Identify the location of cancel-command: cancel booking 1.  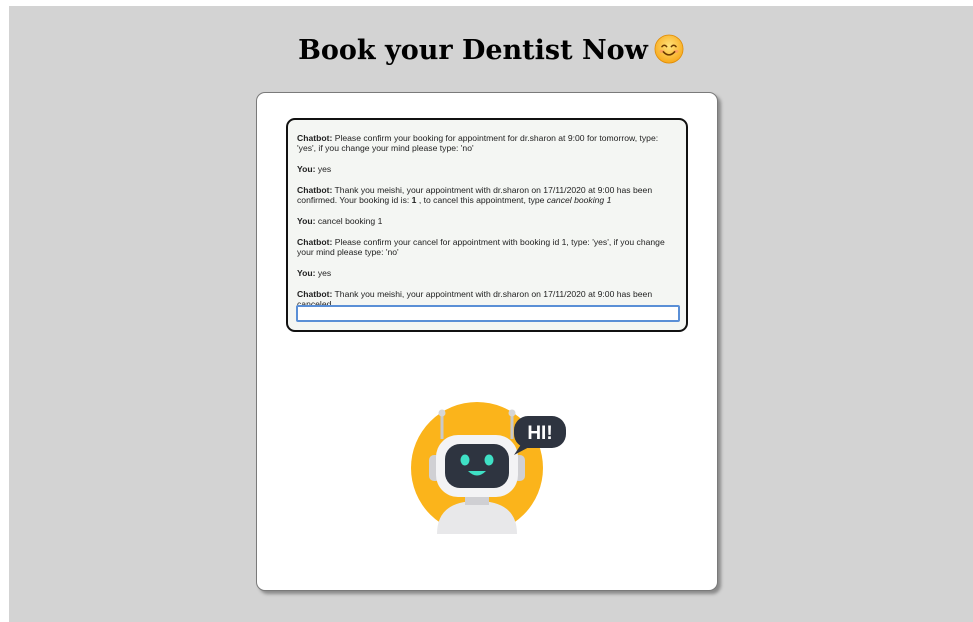
(579, 200).